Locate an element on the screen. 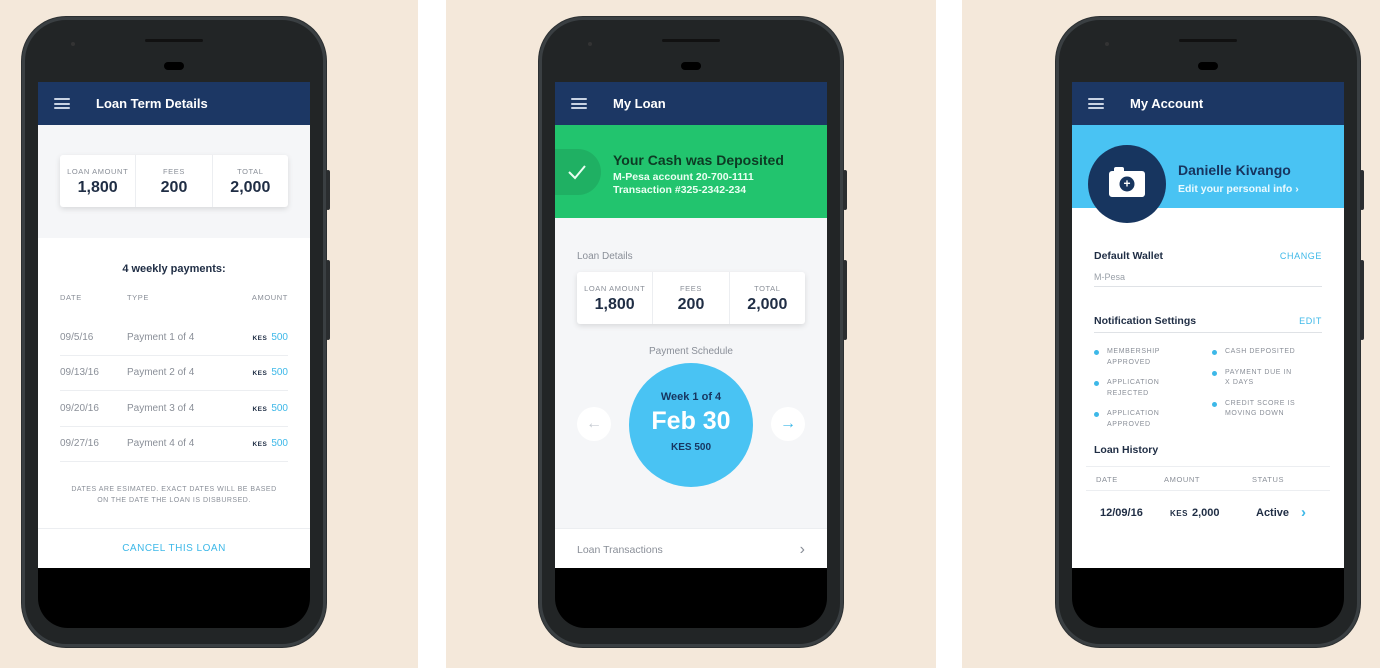 The width and height of the screenshot is (1380, 668). column-header-amount: AMOUNT is located at coordinates (1182, 479).